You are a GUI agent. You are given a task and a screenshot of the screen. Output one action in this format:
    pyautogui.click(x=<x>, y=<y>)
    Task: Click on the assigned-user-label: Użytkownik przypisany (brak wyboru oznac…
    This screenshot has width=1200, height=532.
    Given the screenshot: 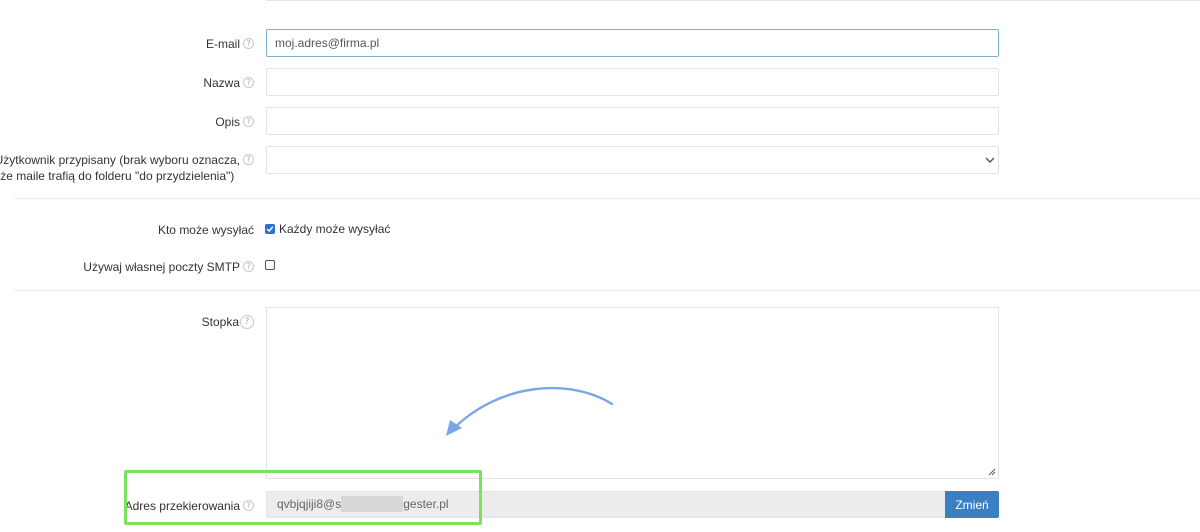 What is the action you would take?
    pyautogui.click(x=127, y=168)
    